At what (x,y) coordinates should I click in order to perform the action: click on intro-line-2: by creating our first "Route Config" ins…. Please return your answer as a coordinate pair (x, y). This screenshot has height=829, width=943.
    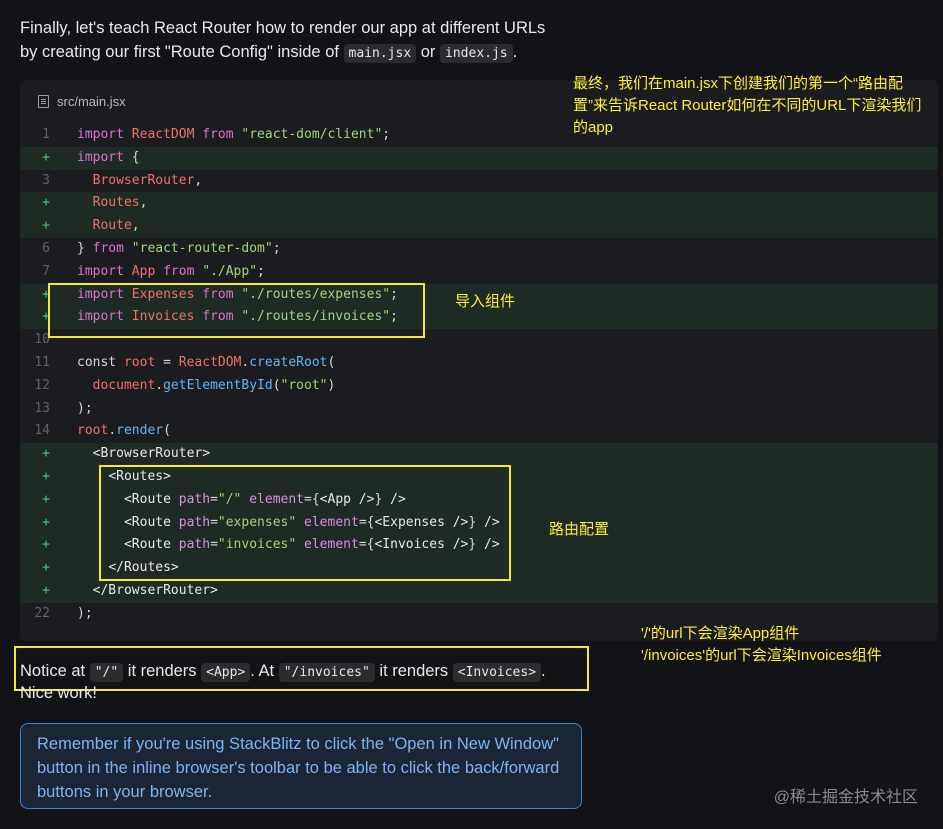
    Looking at the image, I should click on (300, 53).